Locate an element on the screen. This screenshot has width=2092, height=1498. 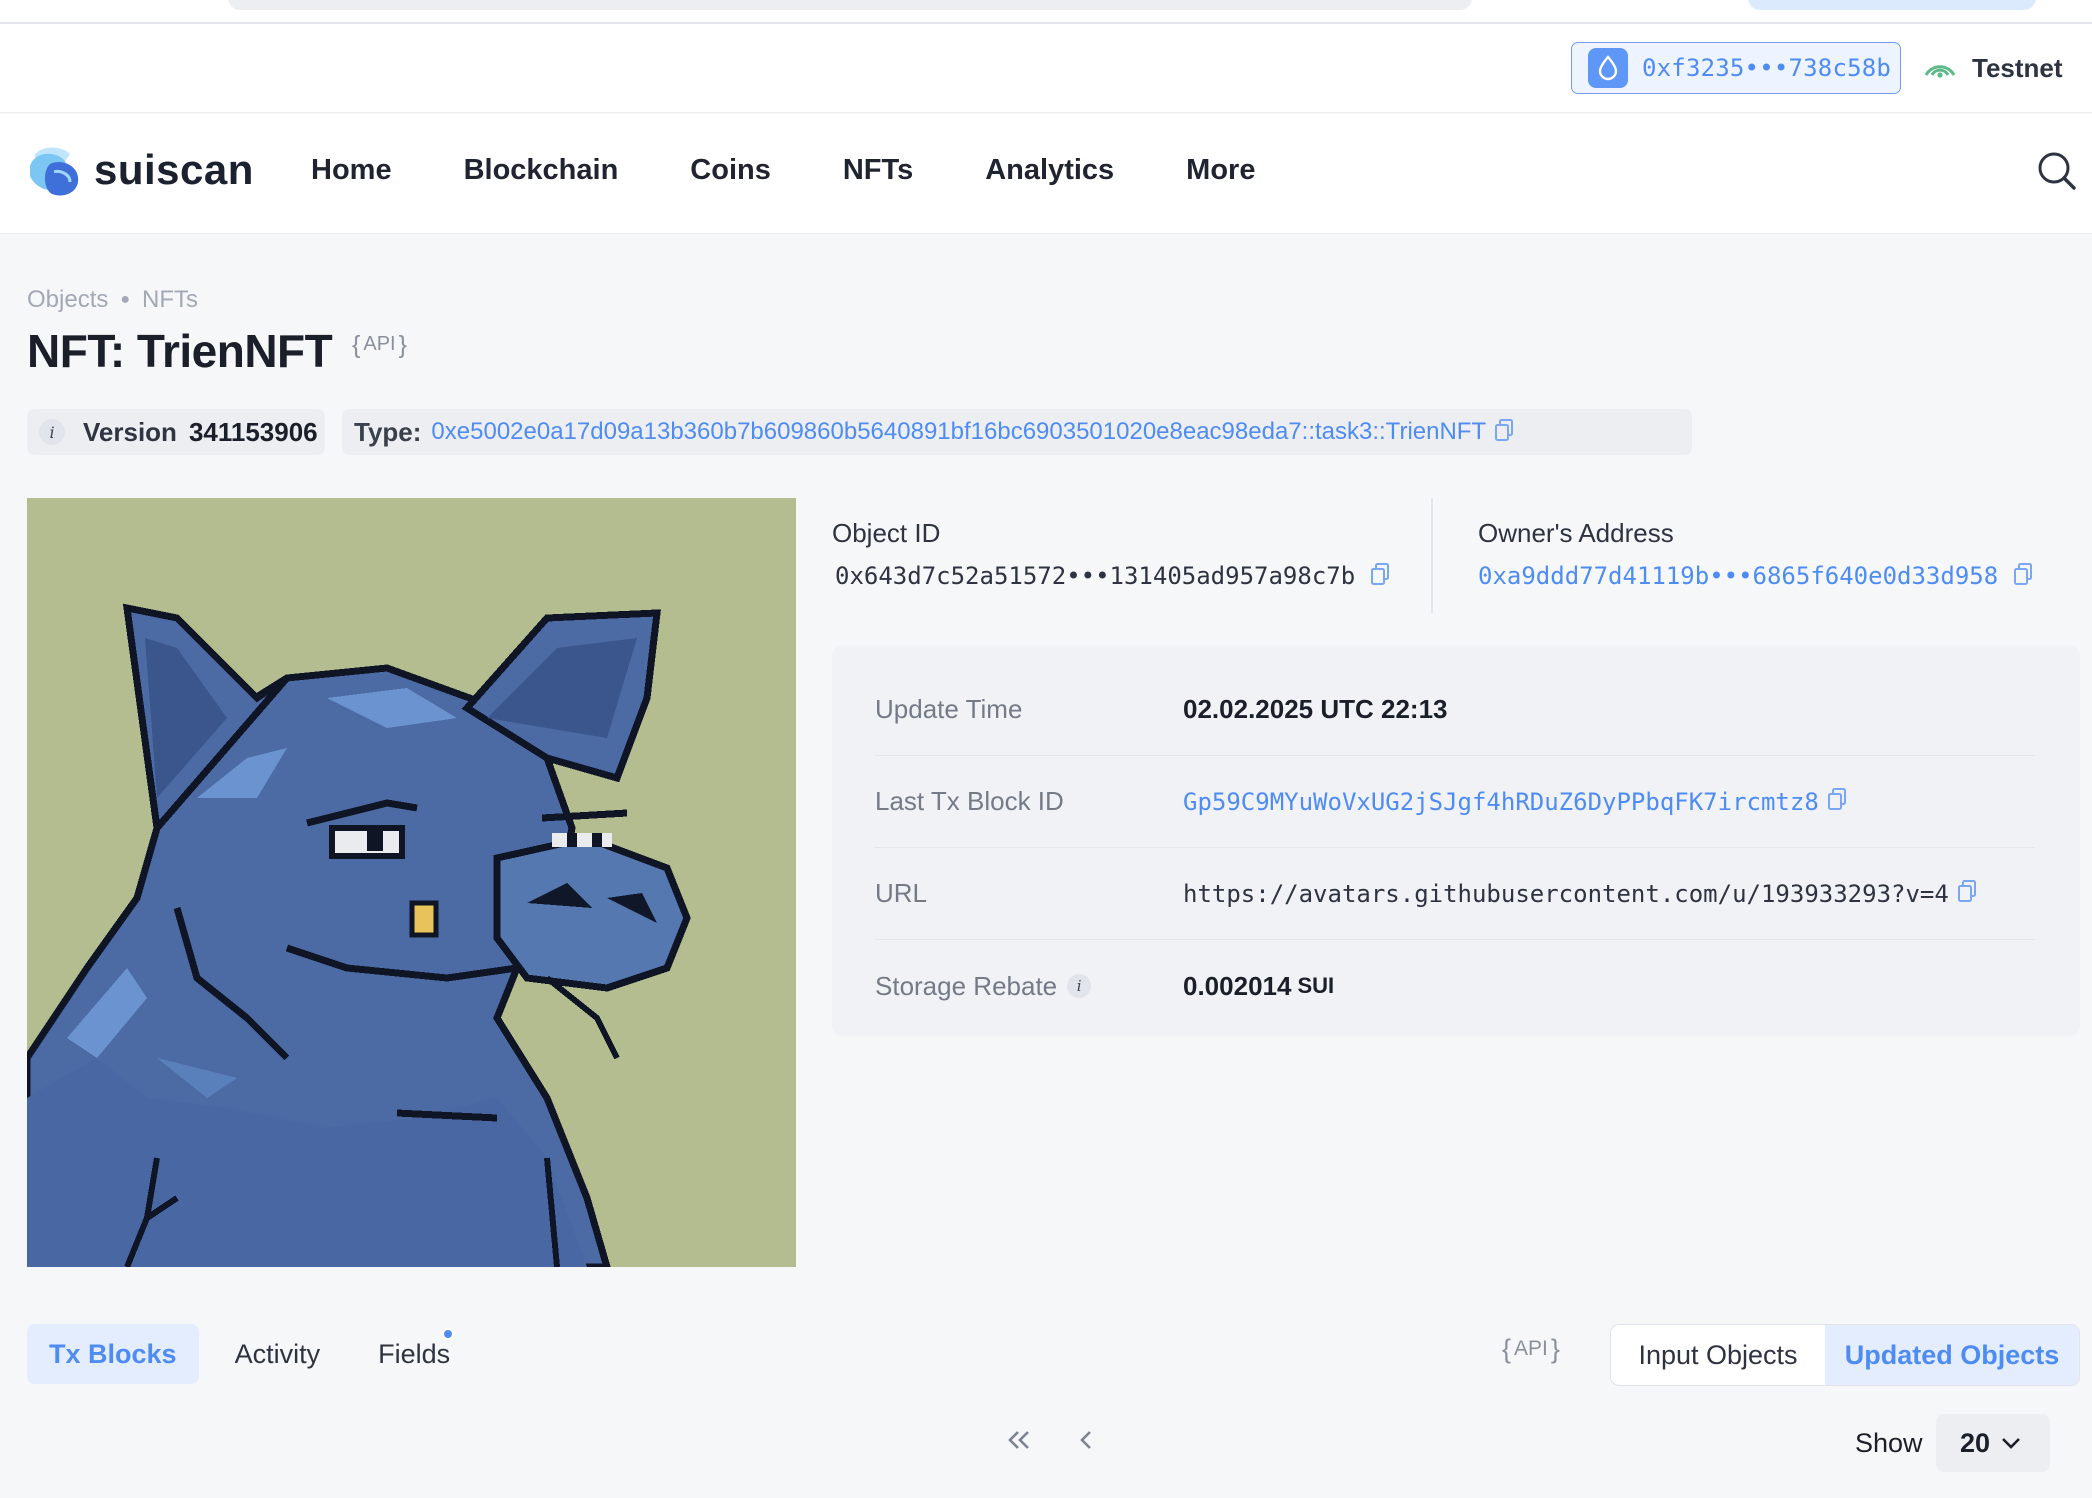
objects-segmented-control: Input Objects Updated Objects is located at coordinates (1845, 1355).